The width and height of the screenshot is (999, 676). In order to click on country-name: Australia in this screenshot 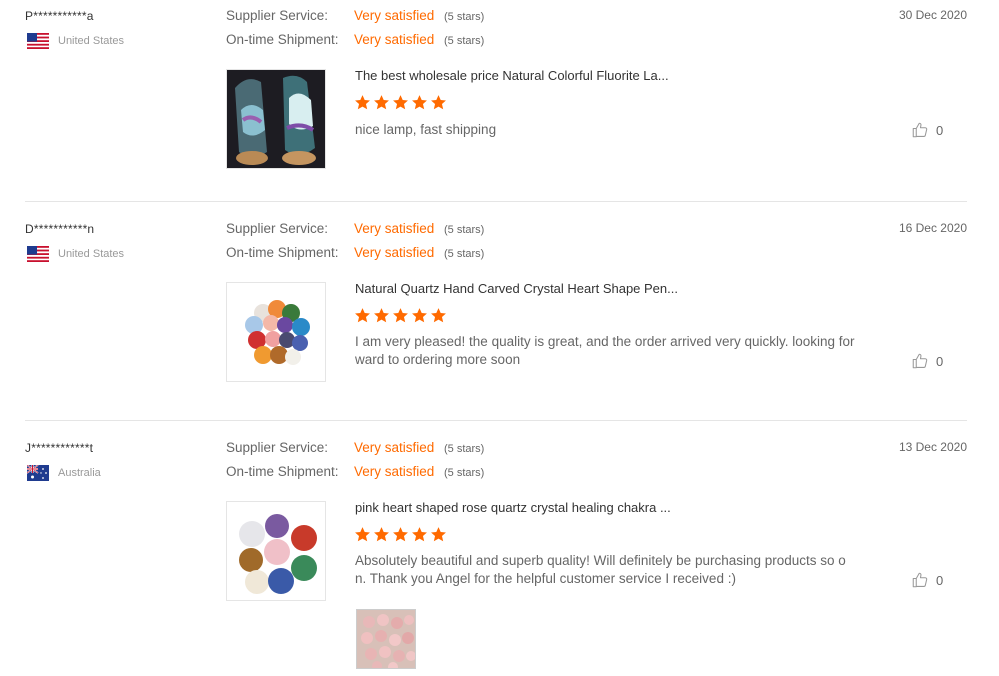, I will do `click(79, 473)`.